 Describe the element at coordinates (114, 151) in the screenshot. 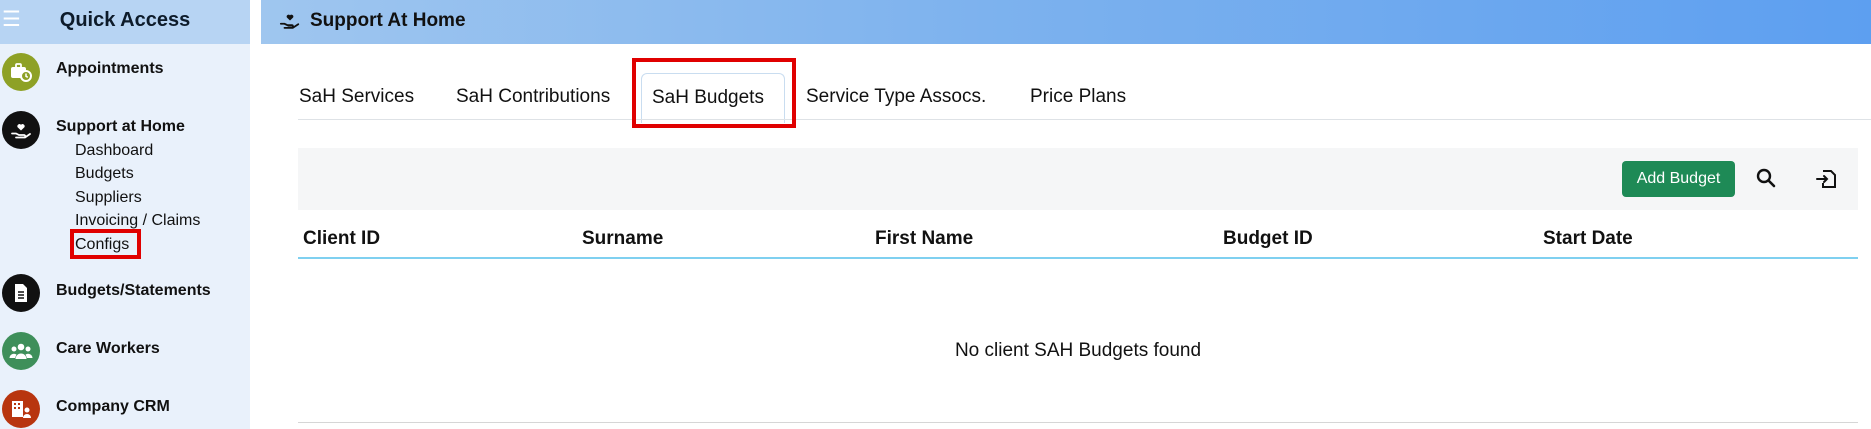

I see `sidebar-subitem-dashboard: Dashboard` at that location.